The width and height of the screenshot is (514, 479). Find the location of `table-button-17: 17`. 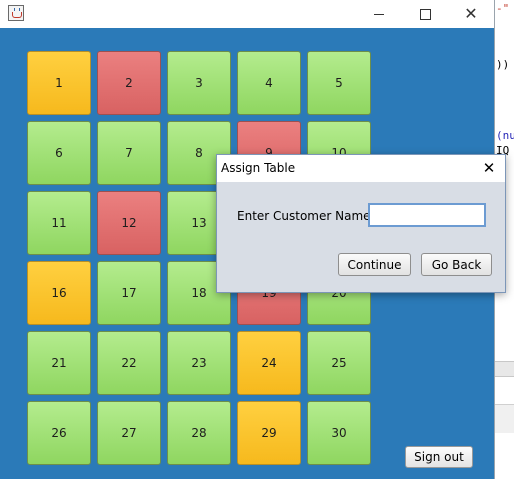

table-button-17: 17 is located at coordinates (129, 293).